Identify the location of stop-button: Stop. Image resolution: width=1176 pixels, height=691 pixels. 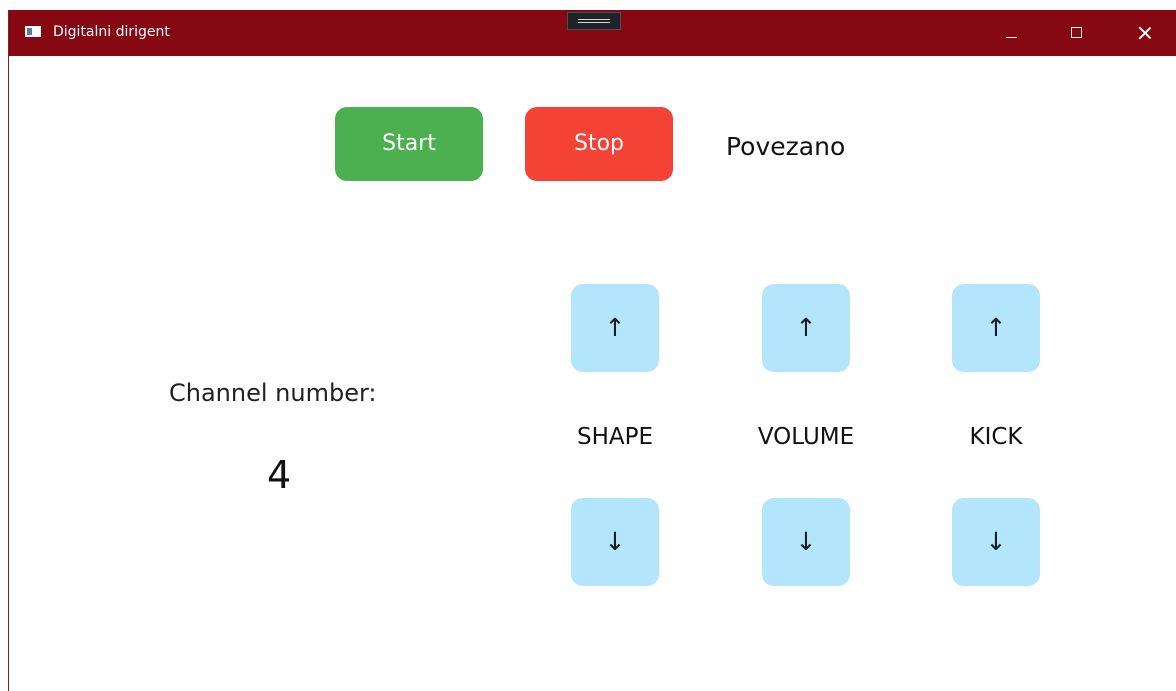
(599, 144).